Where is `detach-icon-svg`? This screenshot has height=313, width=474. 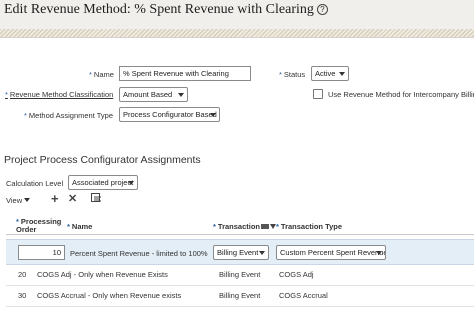 detach-icon-svg is located at coordinates (96, 197).